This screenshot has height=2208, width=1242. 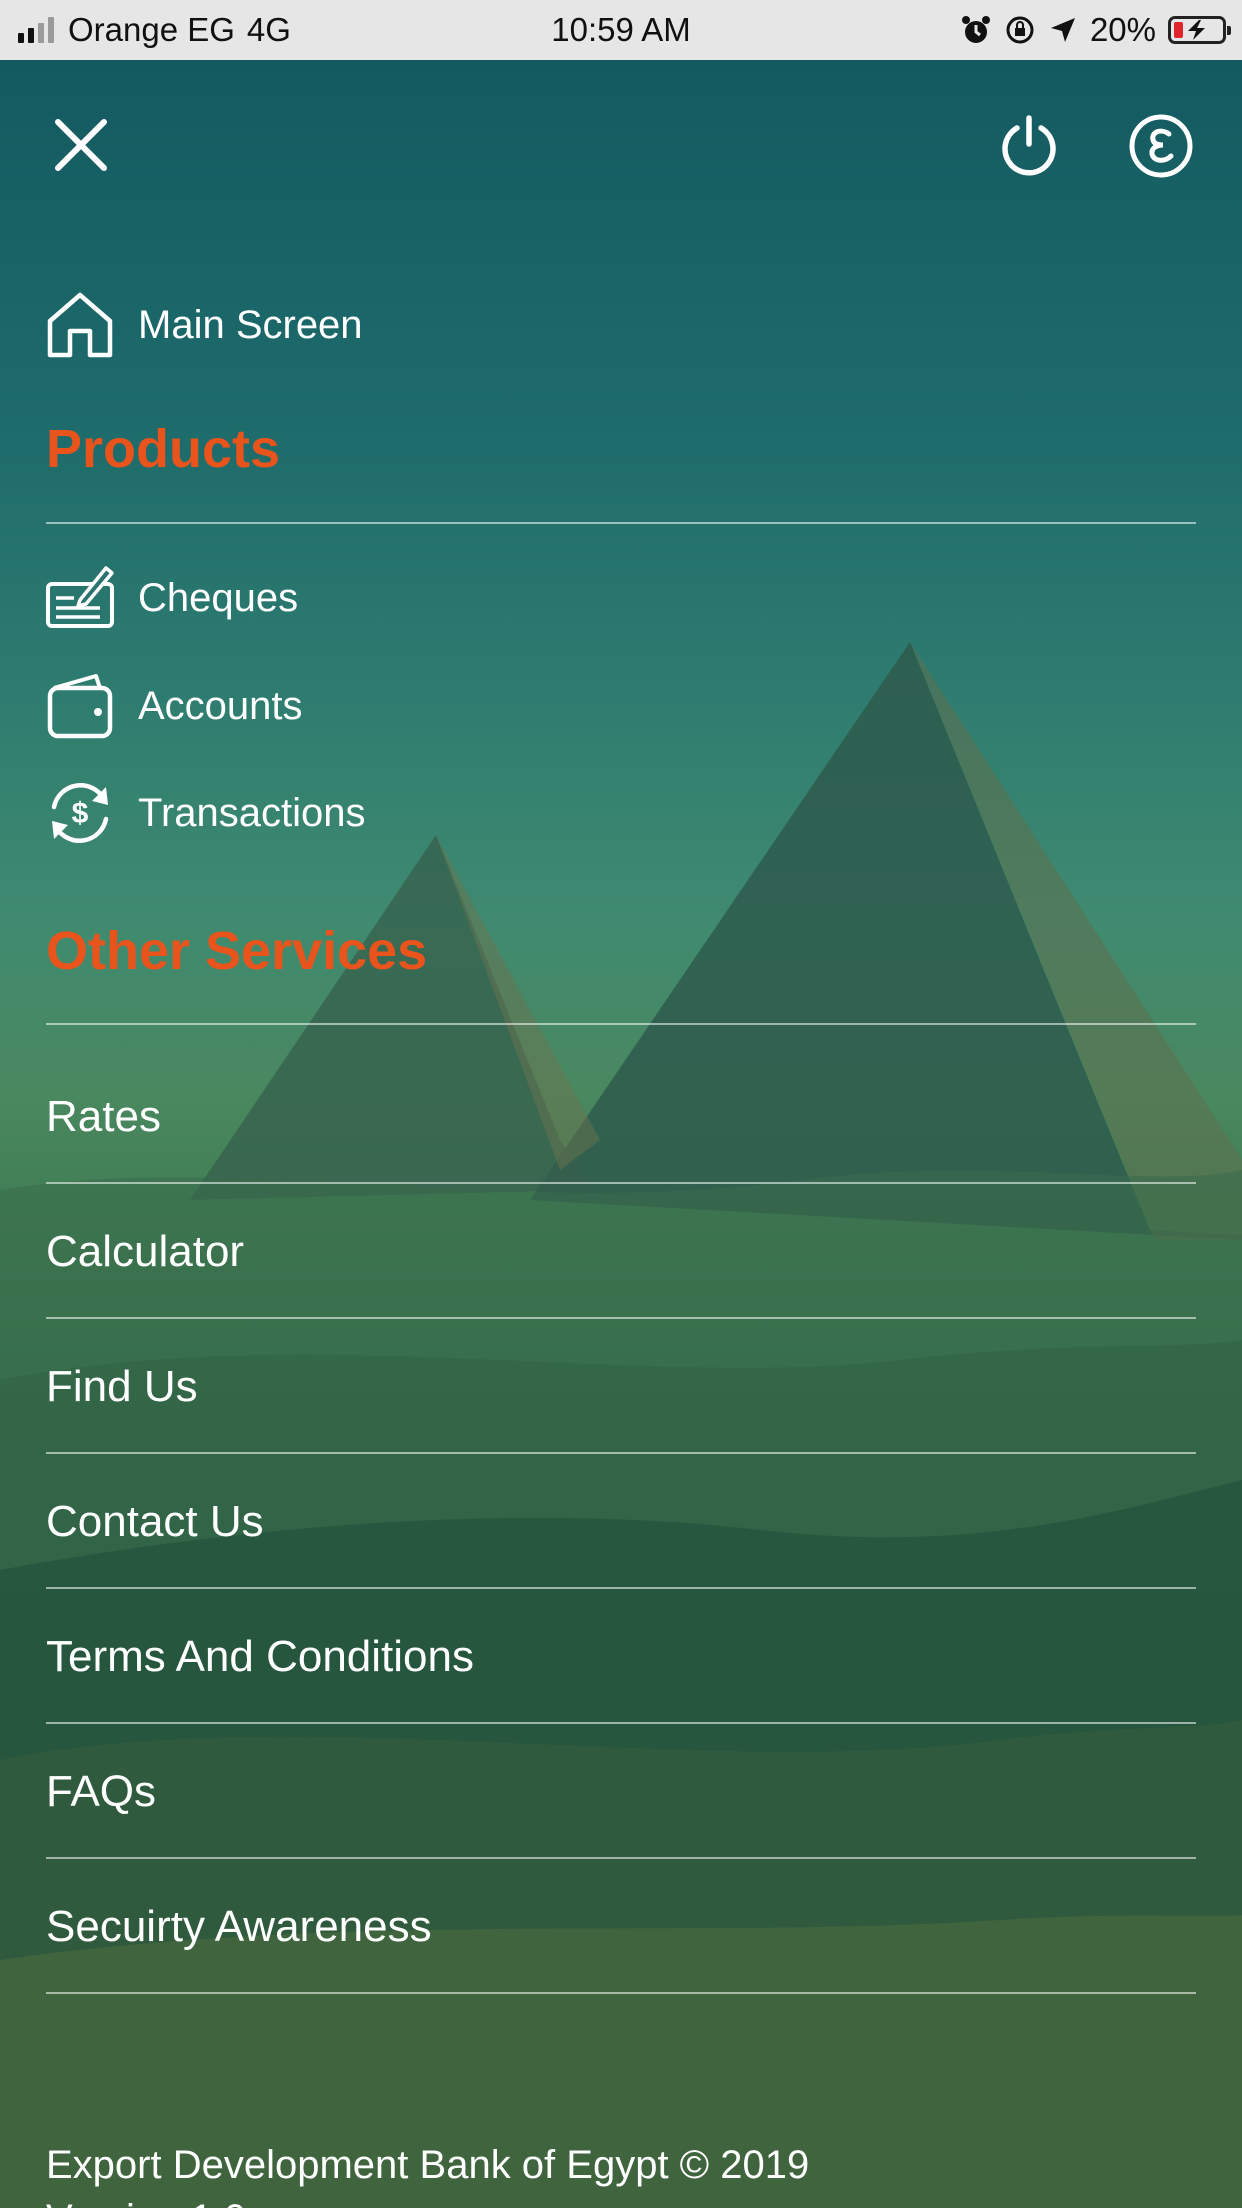 What do you see at coordinates (621, 325) in the screenshot?
I see `menu-item-main-screen: Main Screen` at bounding box center [621, 325].